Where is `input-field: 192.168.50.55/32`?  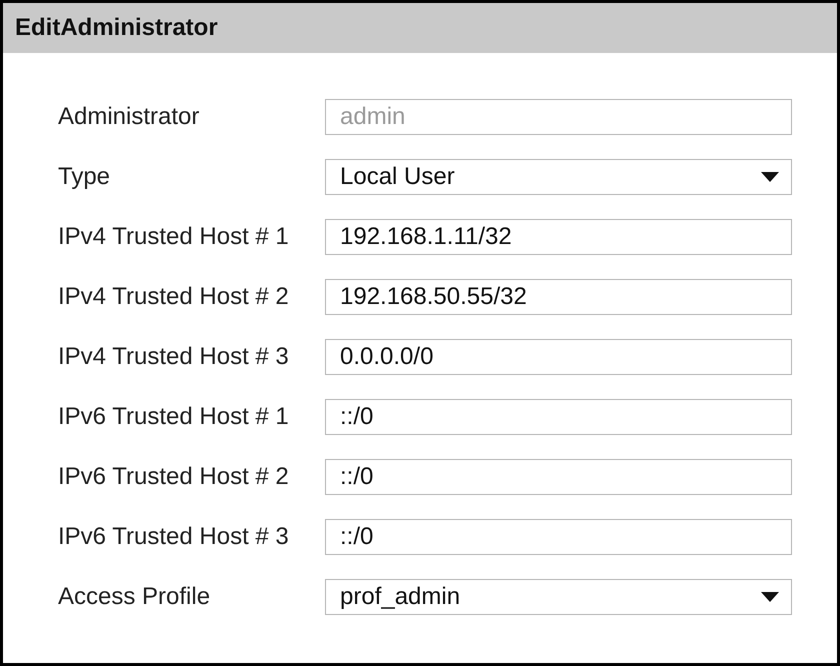 input-field: 192.168.50.55/32 is located at coordinates (558, 297).